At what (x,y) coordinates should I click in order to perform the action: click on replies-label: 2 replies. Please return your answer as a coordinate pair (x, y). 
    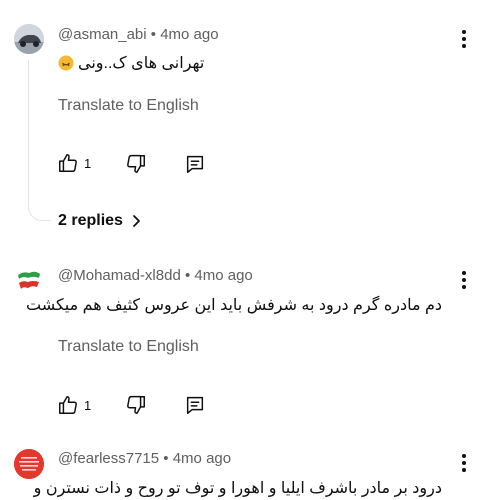
    Looking at the image, I should click on (90, 220).